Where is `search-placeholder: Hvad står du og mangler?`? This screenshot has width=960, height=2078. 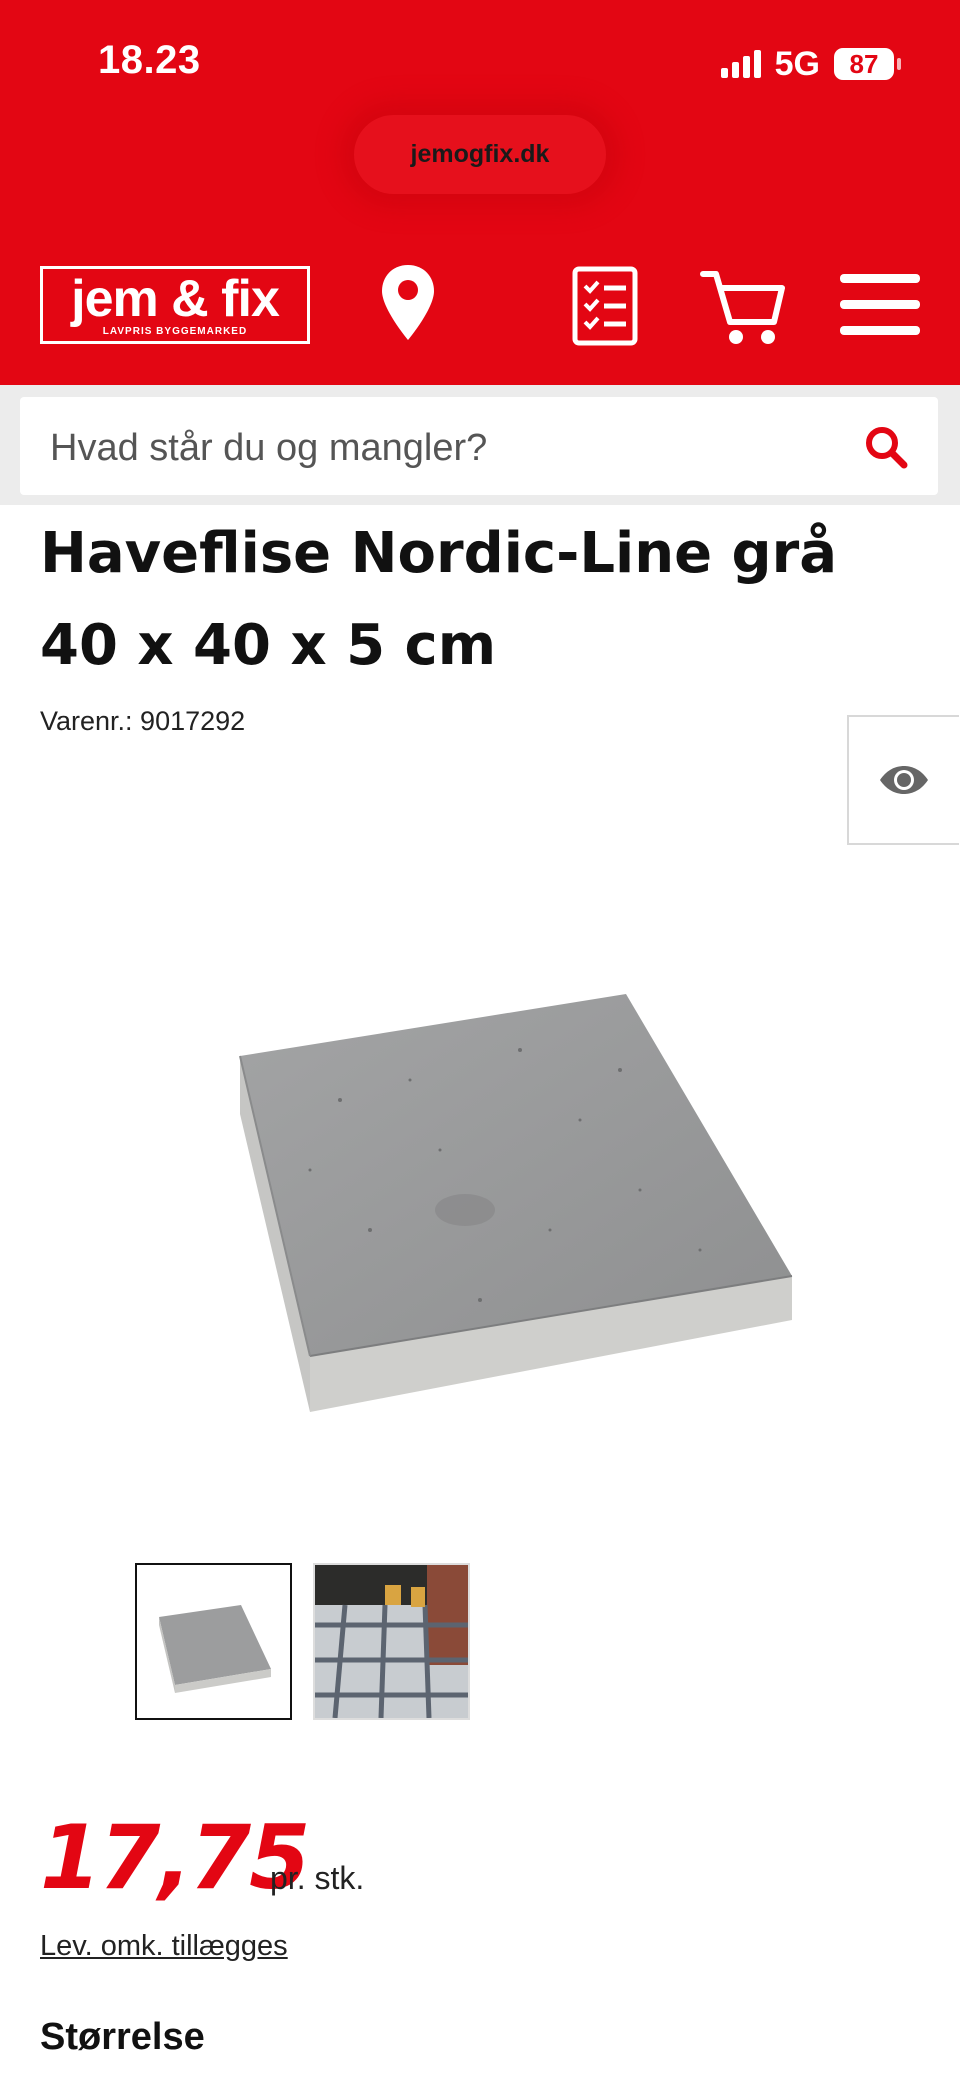
search-placeholder: Hvad står du og mangler? is located at coordinates (269, 448).